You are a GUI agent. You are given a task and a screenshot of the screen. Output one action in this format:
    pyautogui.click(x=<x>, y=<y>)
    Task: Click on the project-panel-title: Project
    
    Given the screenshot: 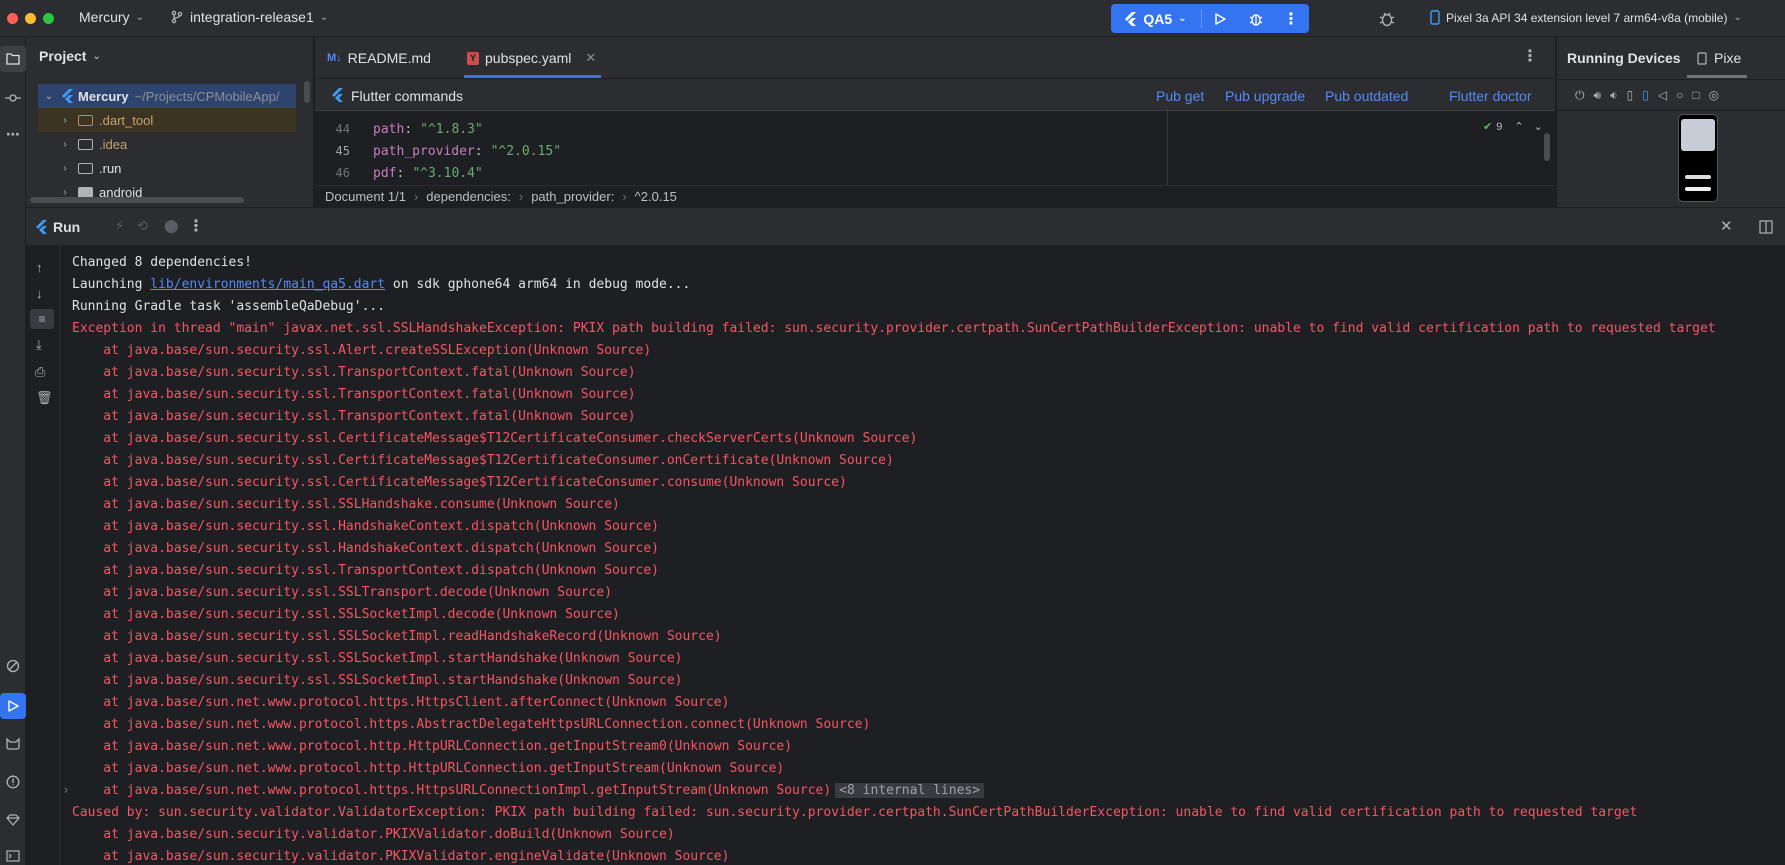 What is the action you would take?
    pyautogui.click(x=63, y=56)
    